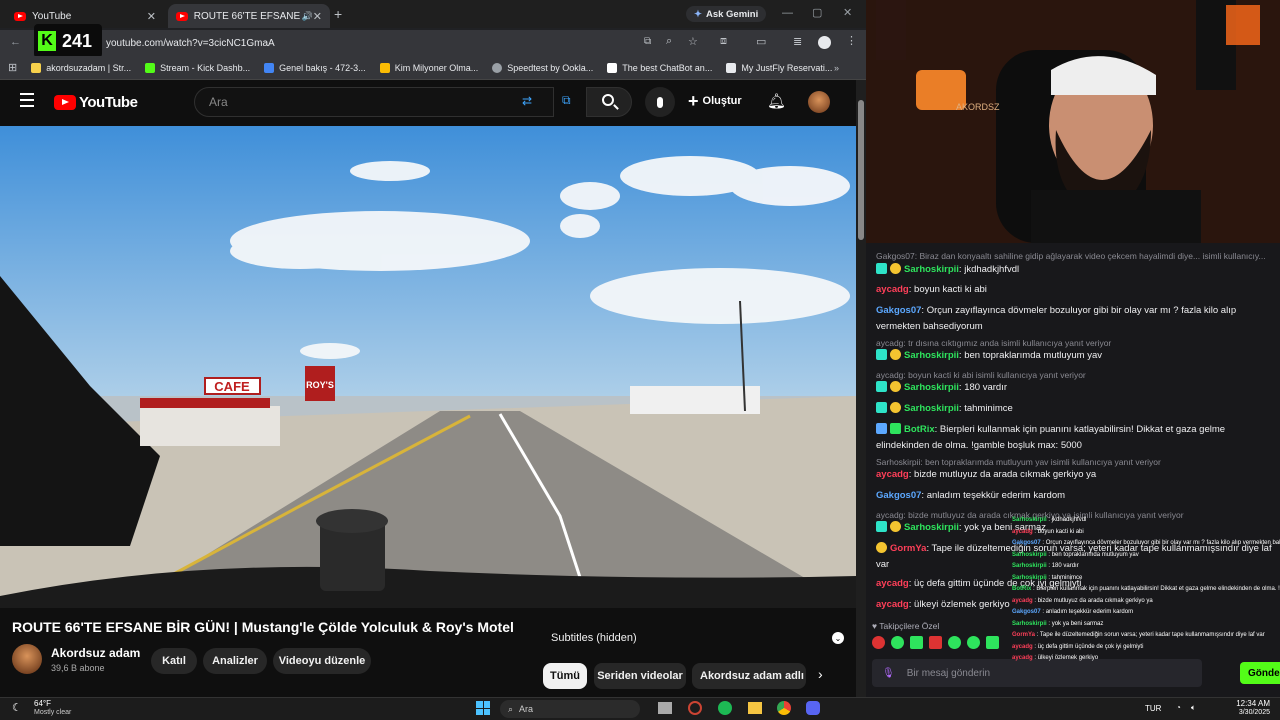 This screenshot has height=720, width=1280. I want to click on microphone-icon: 🎙︎, so click(888, 673).